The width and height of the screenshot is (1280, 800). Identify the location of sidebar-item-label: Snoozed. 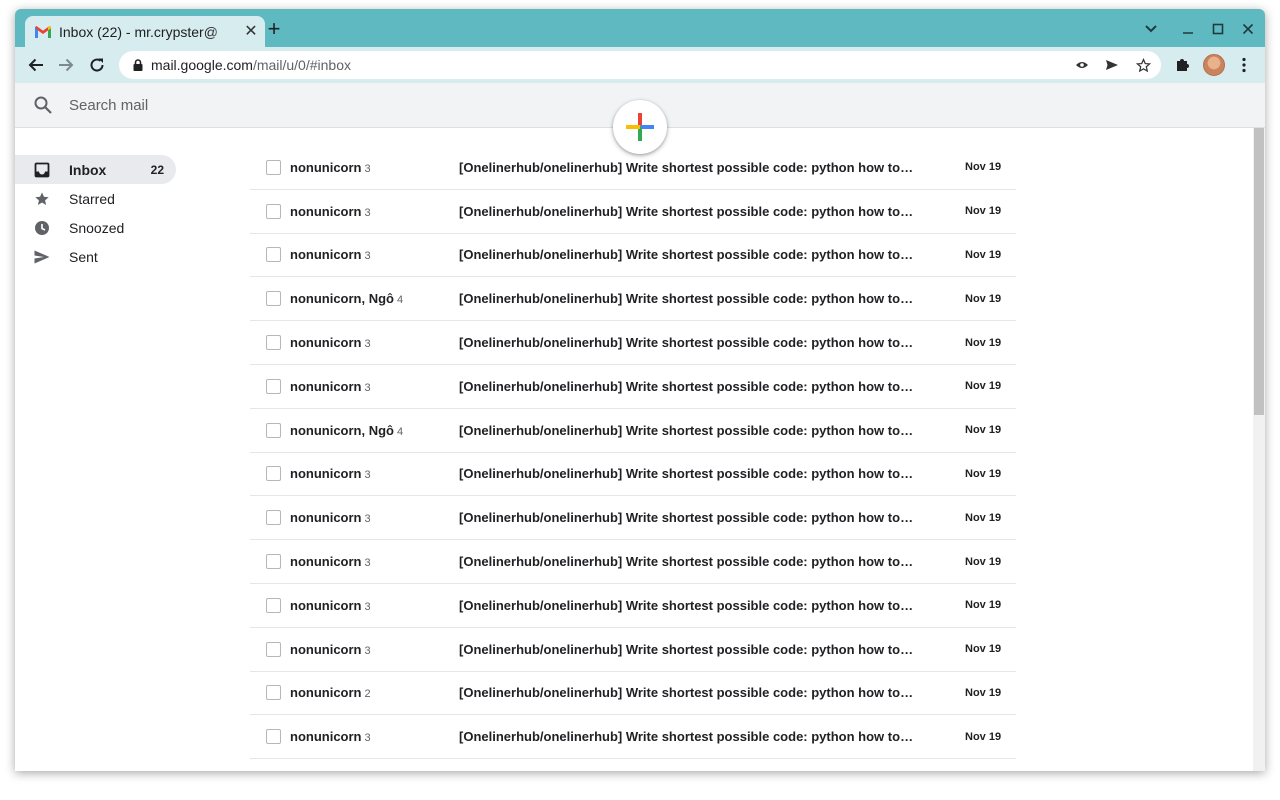
(97, 227).